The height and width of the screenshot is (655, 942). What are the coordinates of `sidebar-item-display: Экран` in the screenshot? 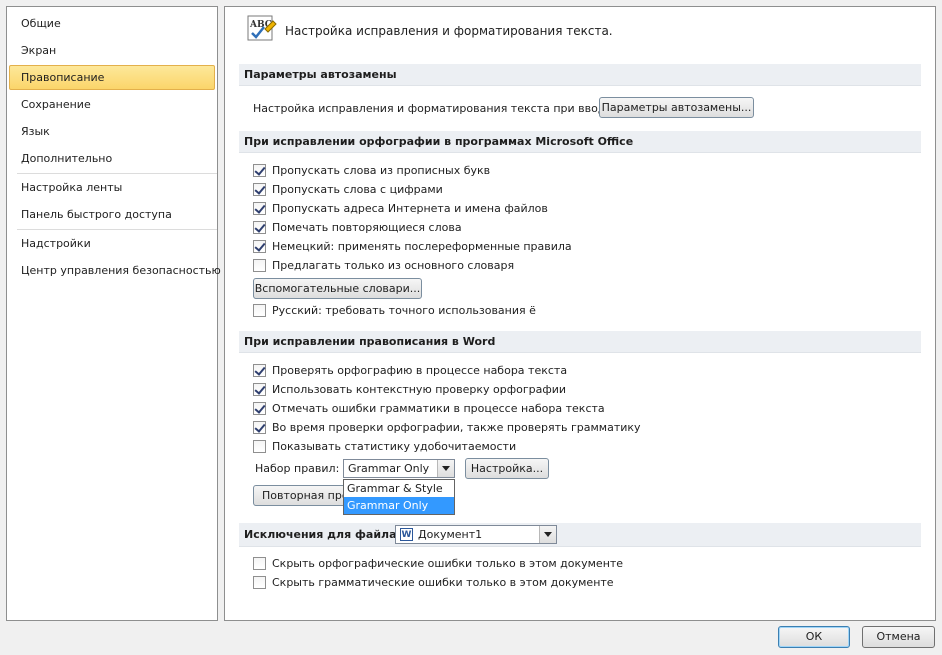 It's located at (112, 50).